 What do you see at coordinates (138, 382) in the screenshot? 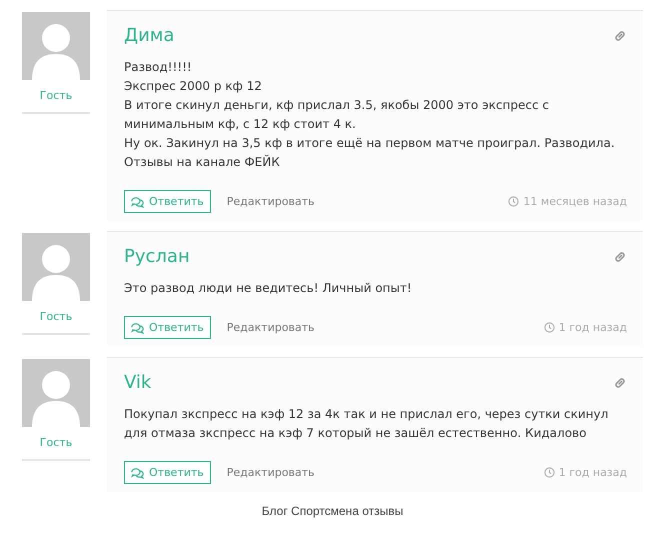
I see `author-name: Vik` at bounding box center [138, 382].